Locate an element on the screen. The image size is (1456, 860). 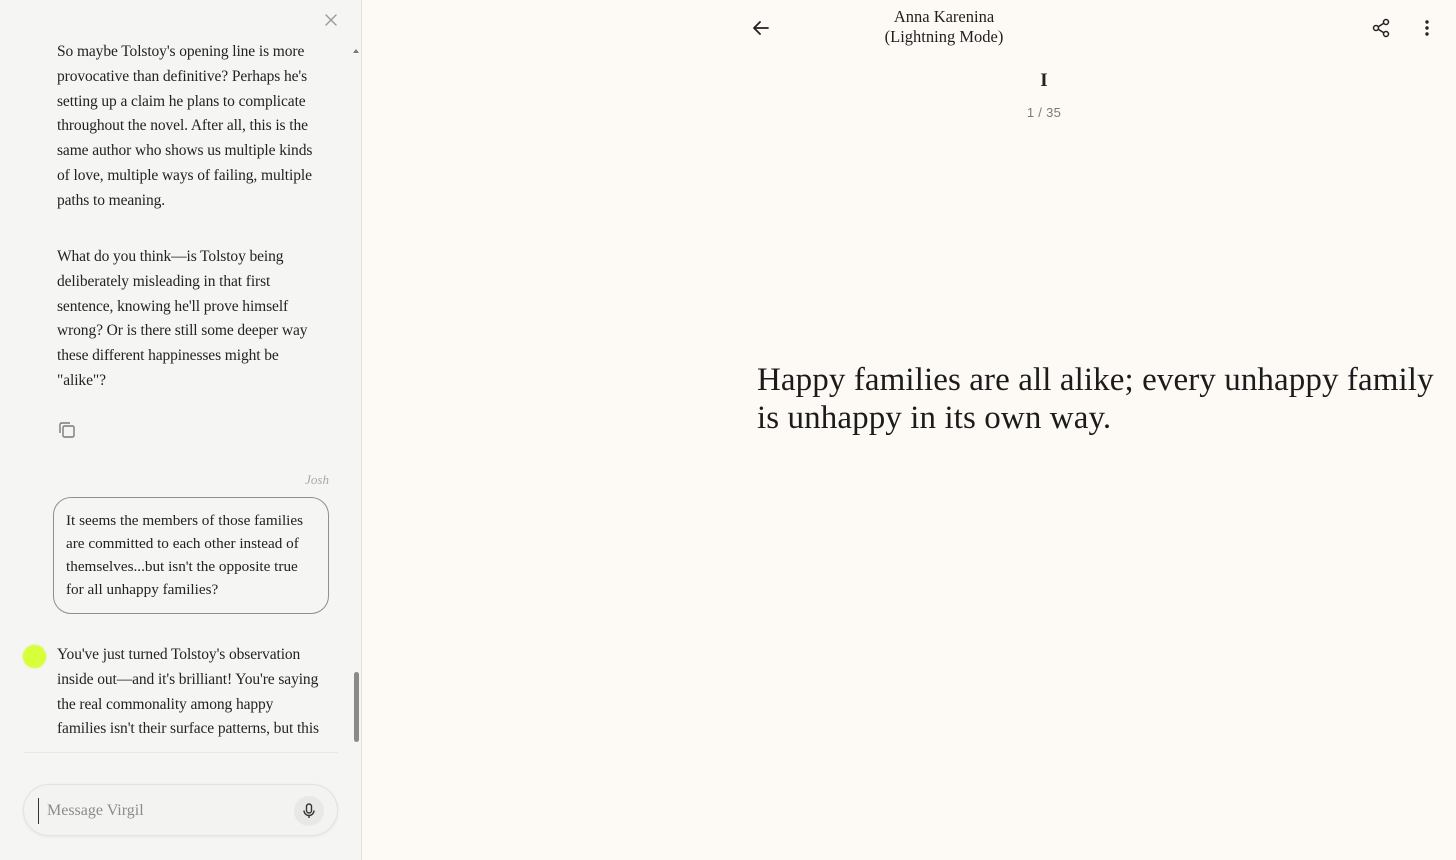
scrollbar-thumb is located at coordinates (356, 707).